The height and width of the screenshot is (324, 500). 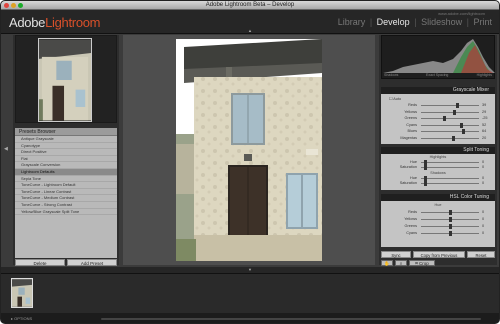 What do you see at coordinates (395, 98) in the screenshot?
I see `auto-checkbox: ☐ Auto` at bounding box center [395, 98].